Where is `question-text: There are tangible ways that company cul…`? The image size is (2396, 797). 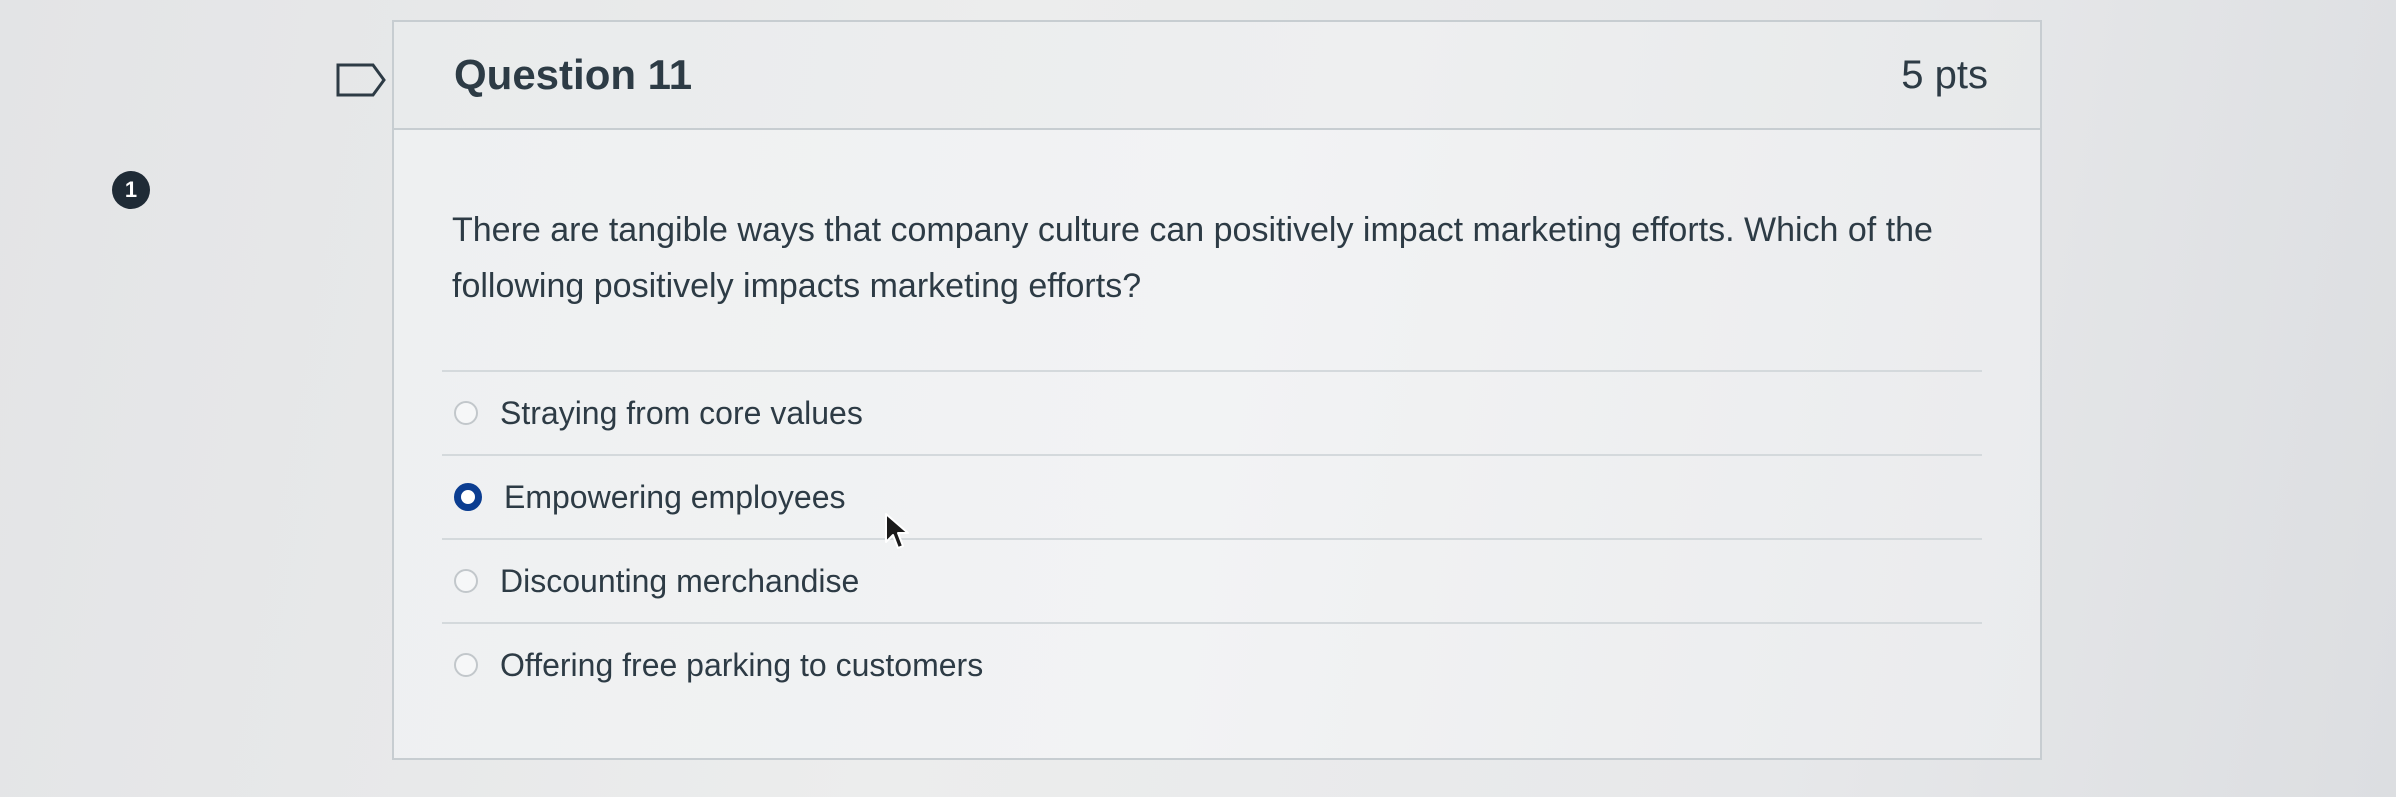 question-text: There are tangible ways that company cul… is located at coordinates (1192, 258).